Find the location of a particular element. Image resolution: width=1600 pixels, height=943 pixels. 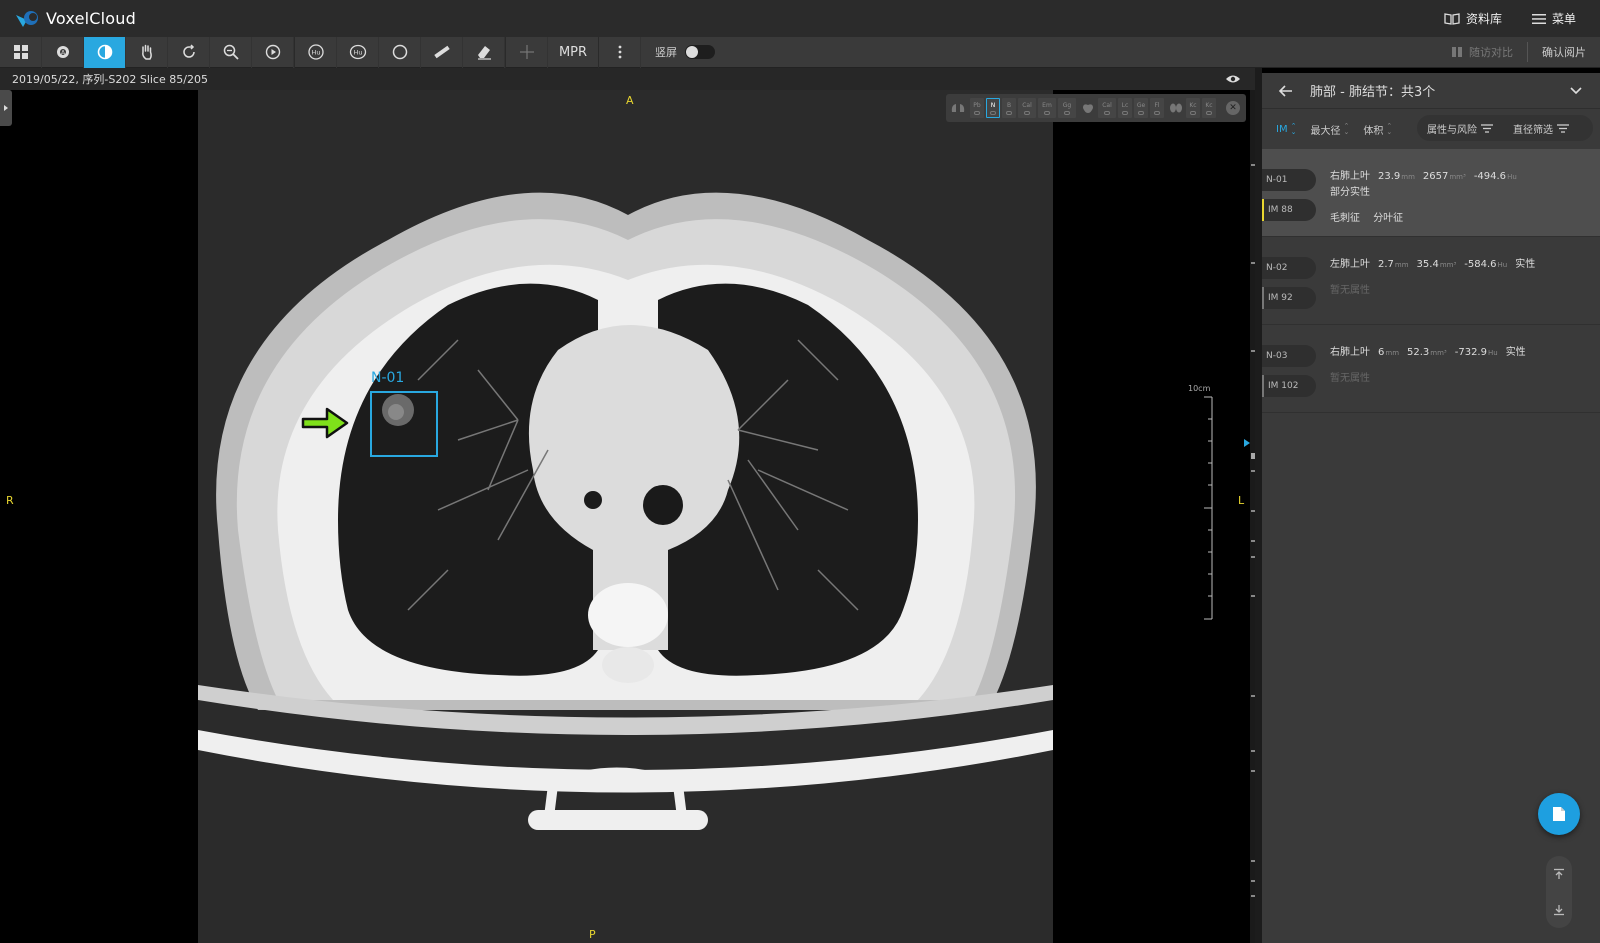

window-level-tool is located at coordinates (105, 52).